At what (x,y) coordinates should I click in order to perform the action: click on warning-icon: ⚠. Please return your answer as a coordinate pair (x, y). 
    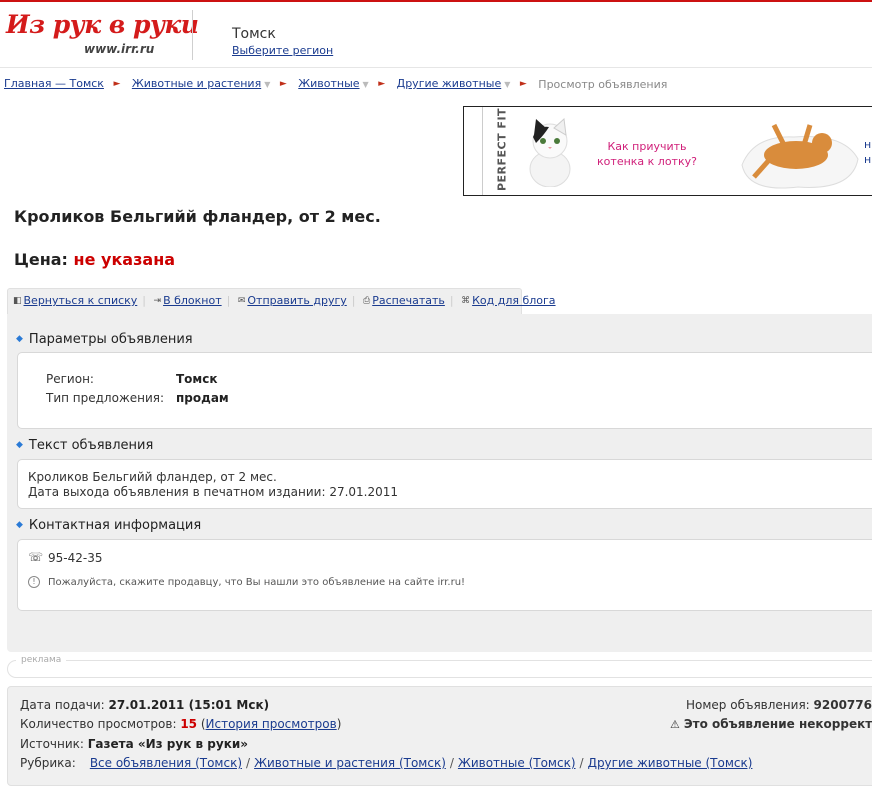
    Looking at the image, I should click on (675, 724).